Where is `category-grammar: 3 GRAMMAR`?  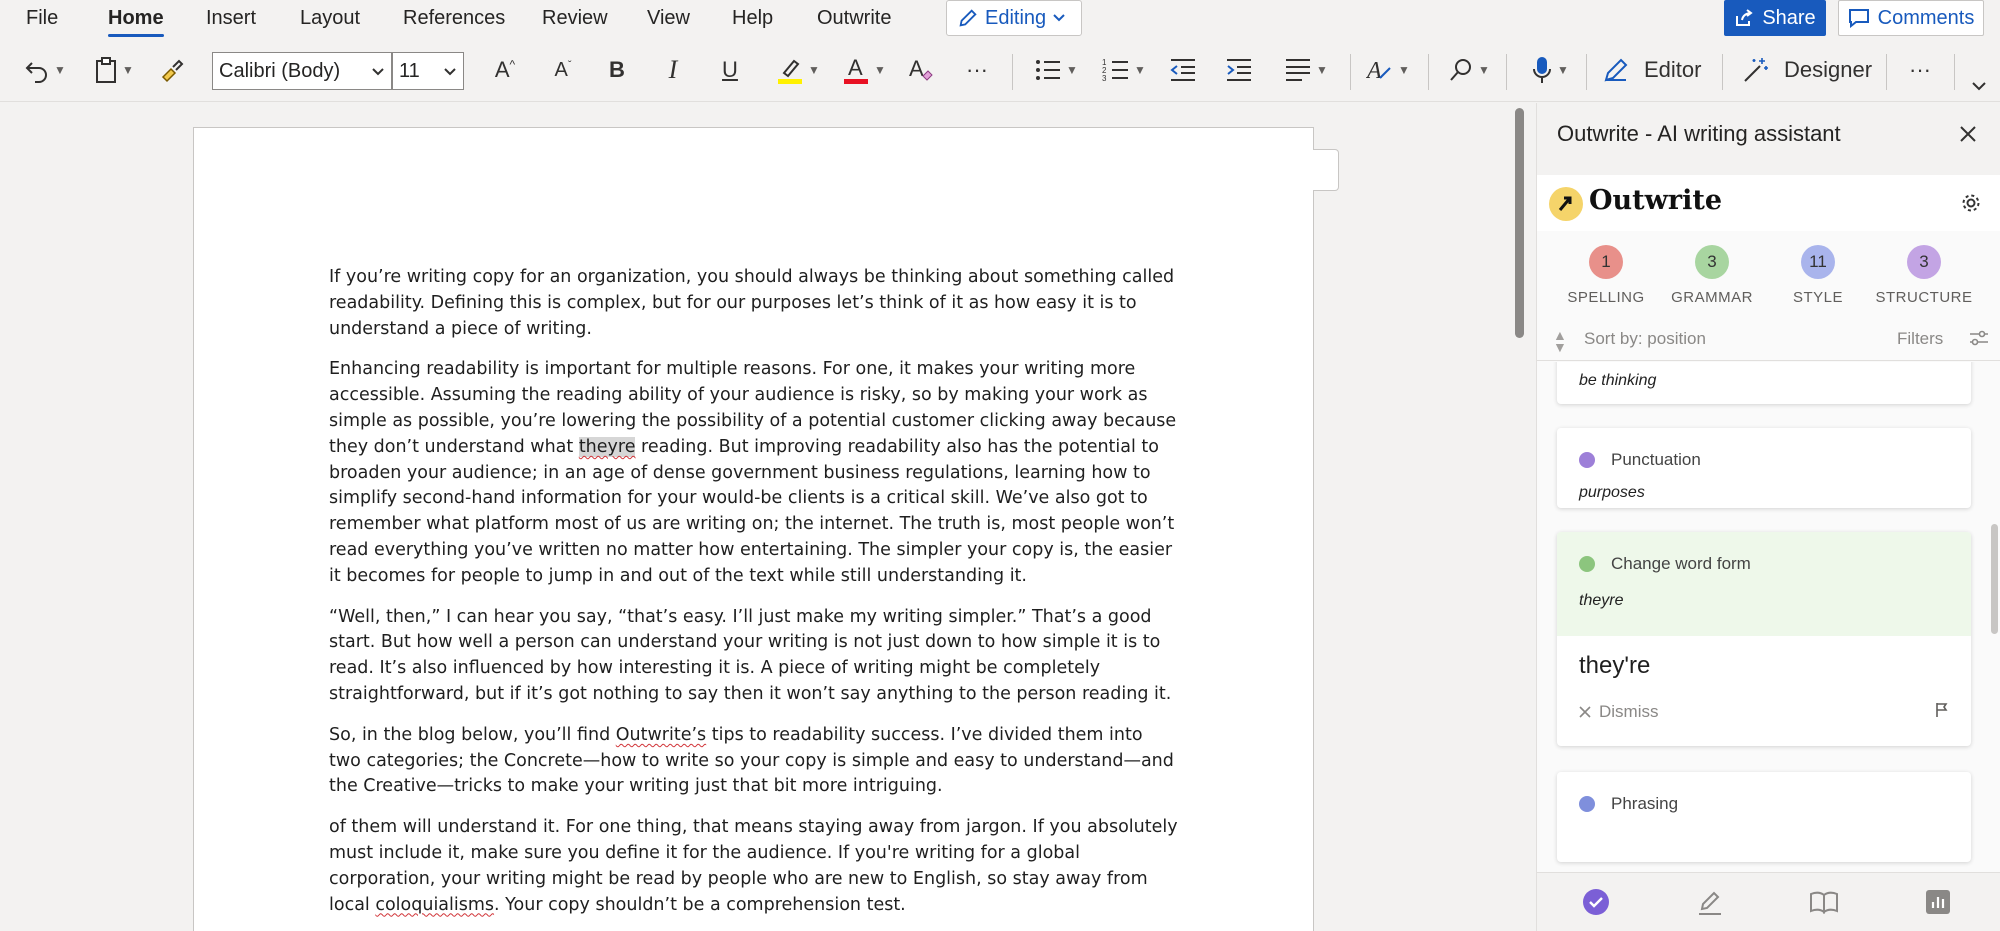 category-grammar: 3 GRAMMAR is located at coordinates (1712, 275).